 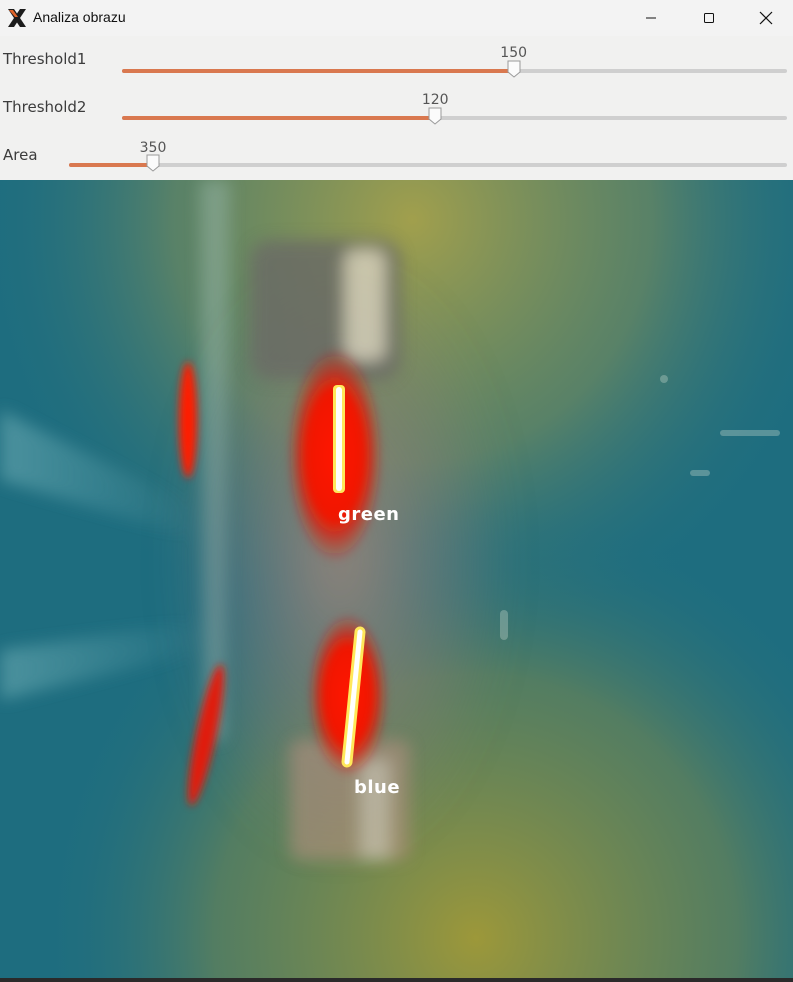 I want to click on close-icon, so click(x=765, y=18).